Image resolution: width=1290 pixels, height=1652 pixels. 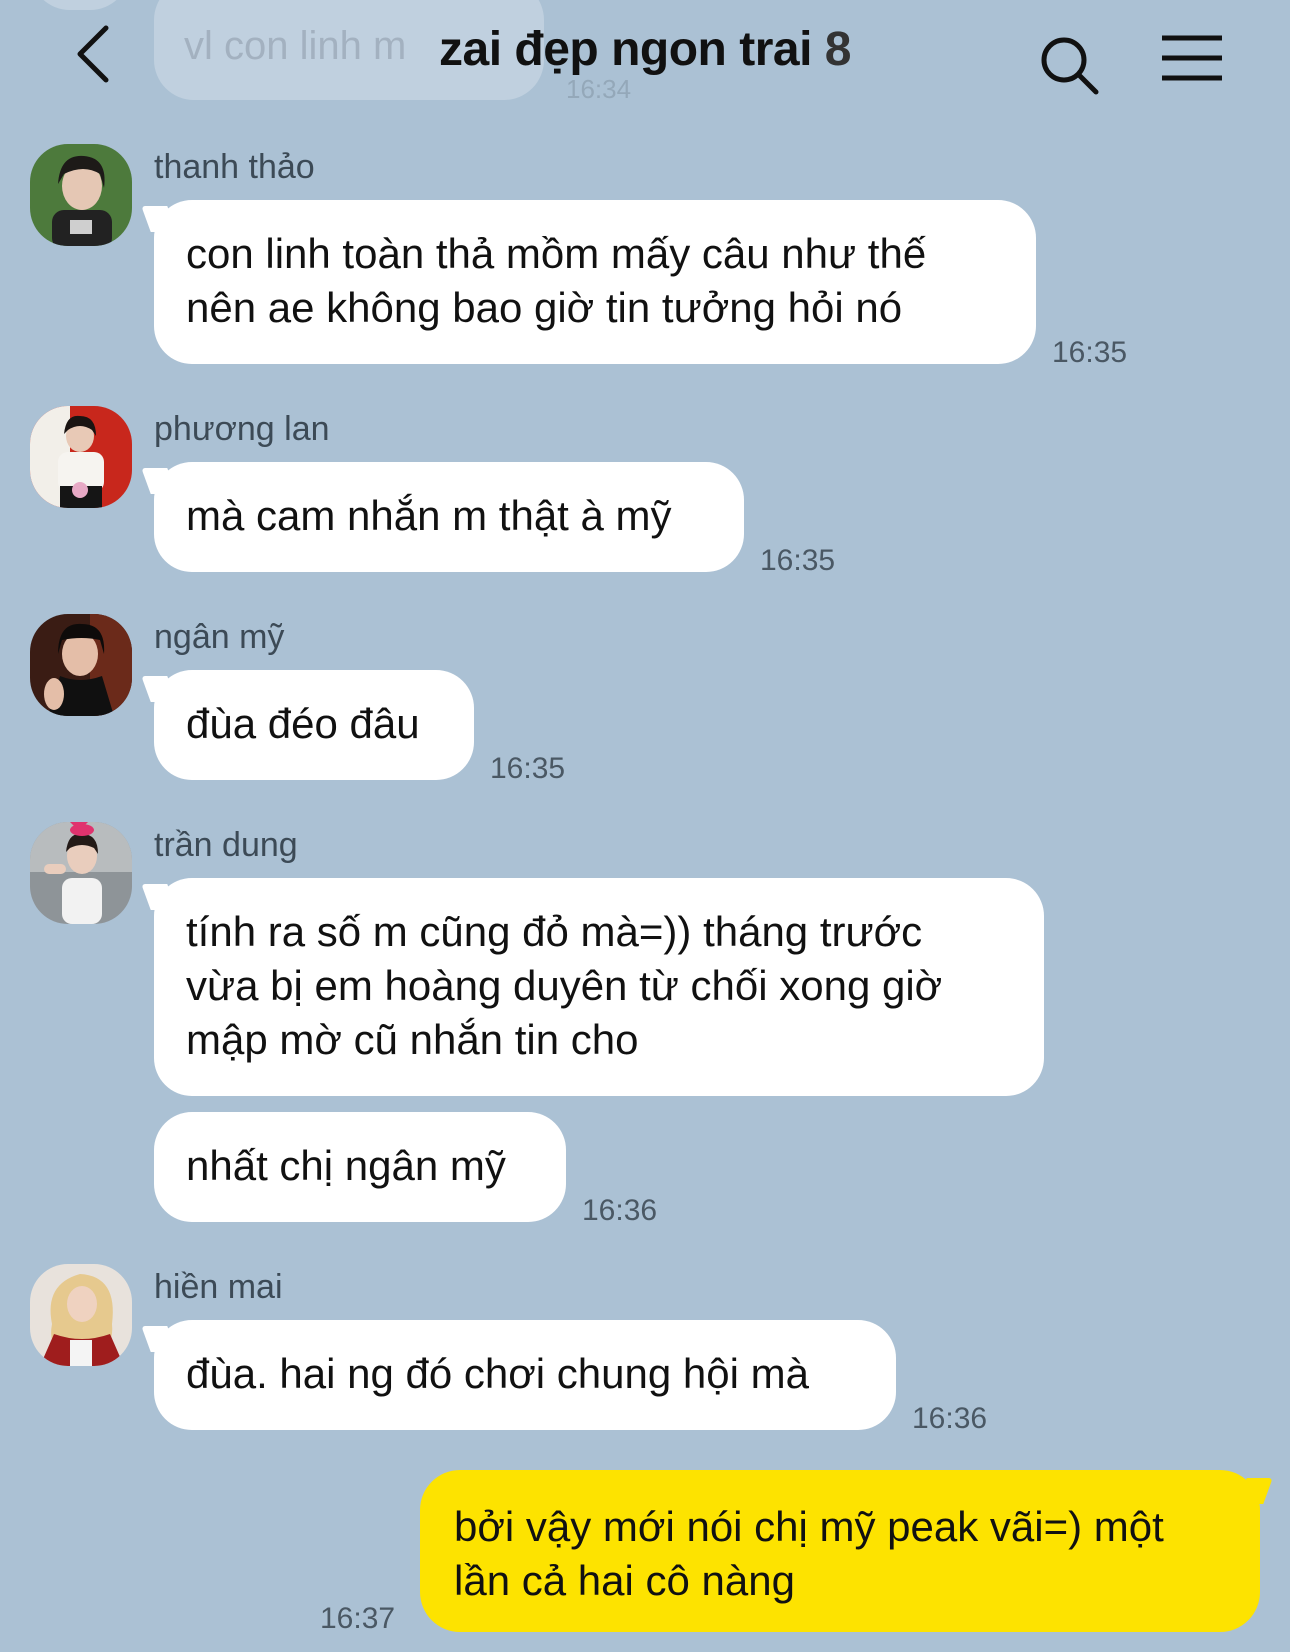 I want to click on message-text-line: đùa. hai ng đó chơi chung hội mà, so click(x=497, y=1373).